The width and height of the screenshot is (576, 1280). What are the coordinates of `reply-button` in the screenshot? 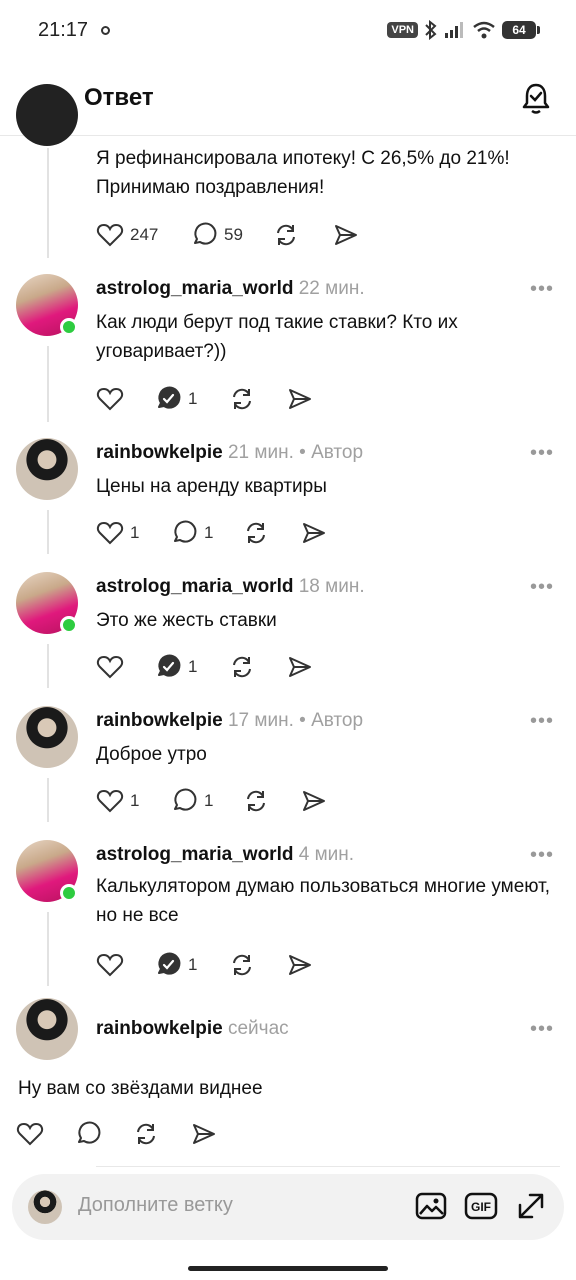 It's located at (88, 1134).